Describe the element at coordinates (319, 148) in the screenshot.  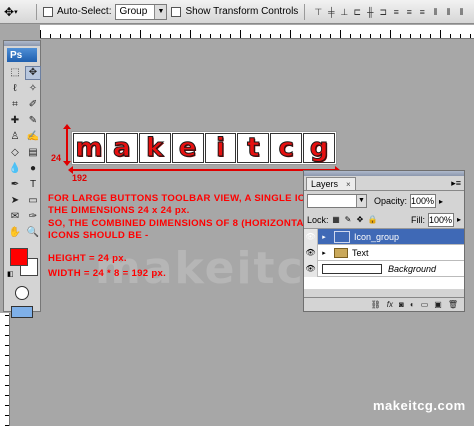
I see `logo-letter: g` at that location.